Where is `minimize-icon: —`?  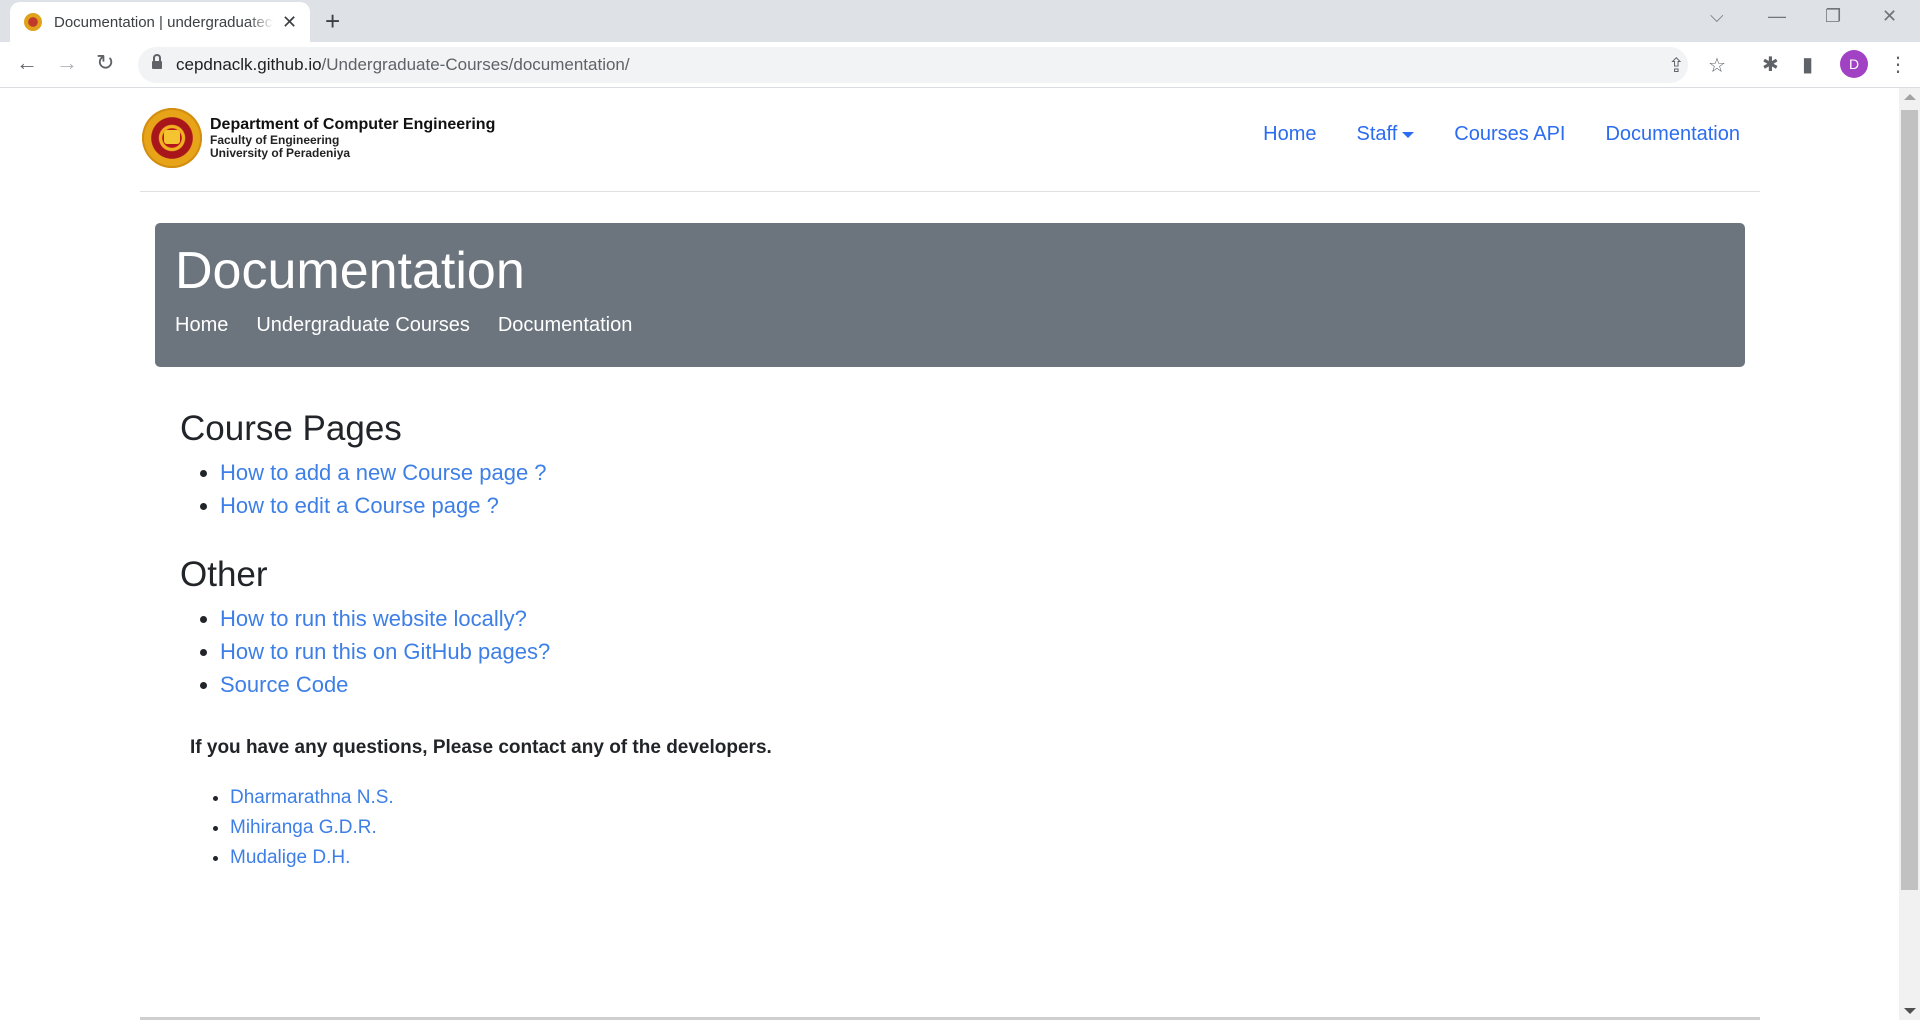
minimize-icon: — is located at coordinates (1777, 16).